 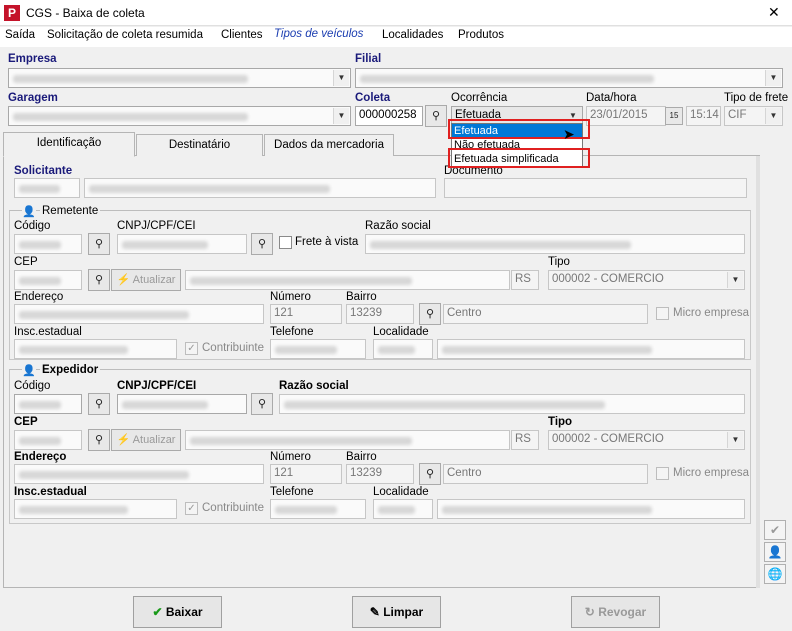 What do you see at coordinates (412, 35) in the screenshot?
I see `menu-localidades: Localidades` at bounding box center [412, 35].